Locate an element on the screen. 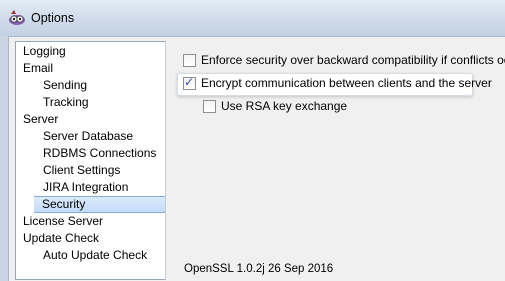 The image size is (505, 281). tree-item-license-server: License Server is located at coordinates (90, 221).